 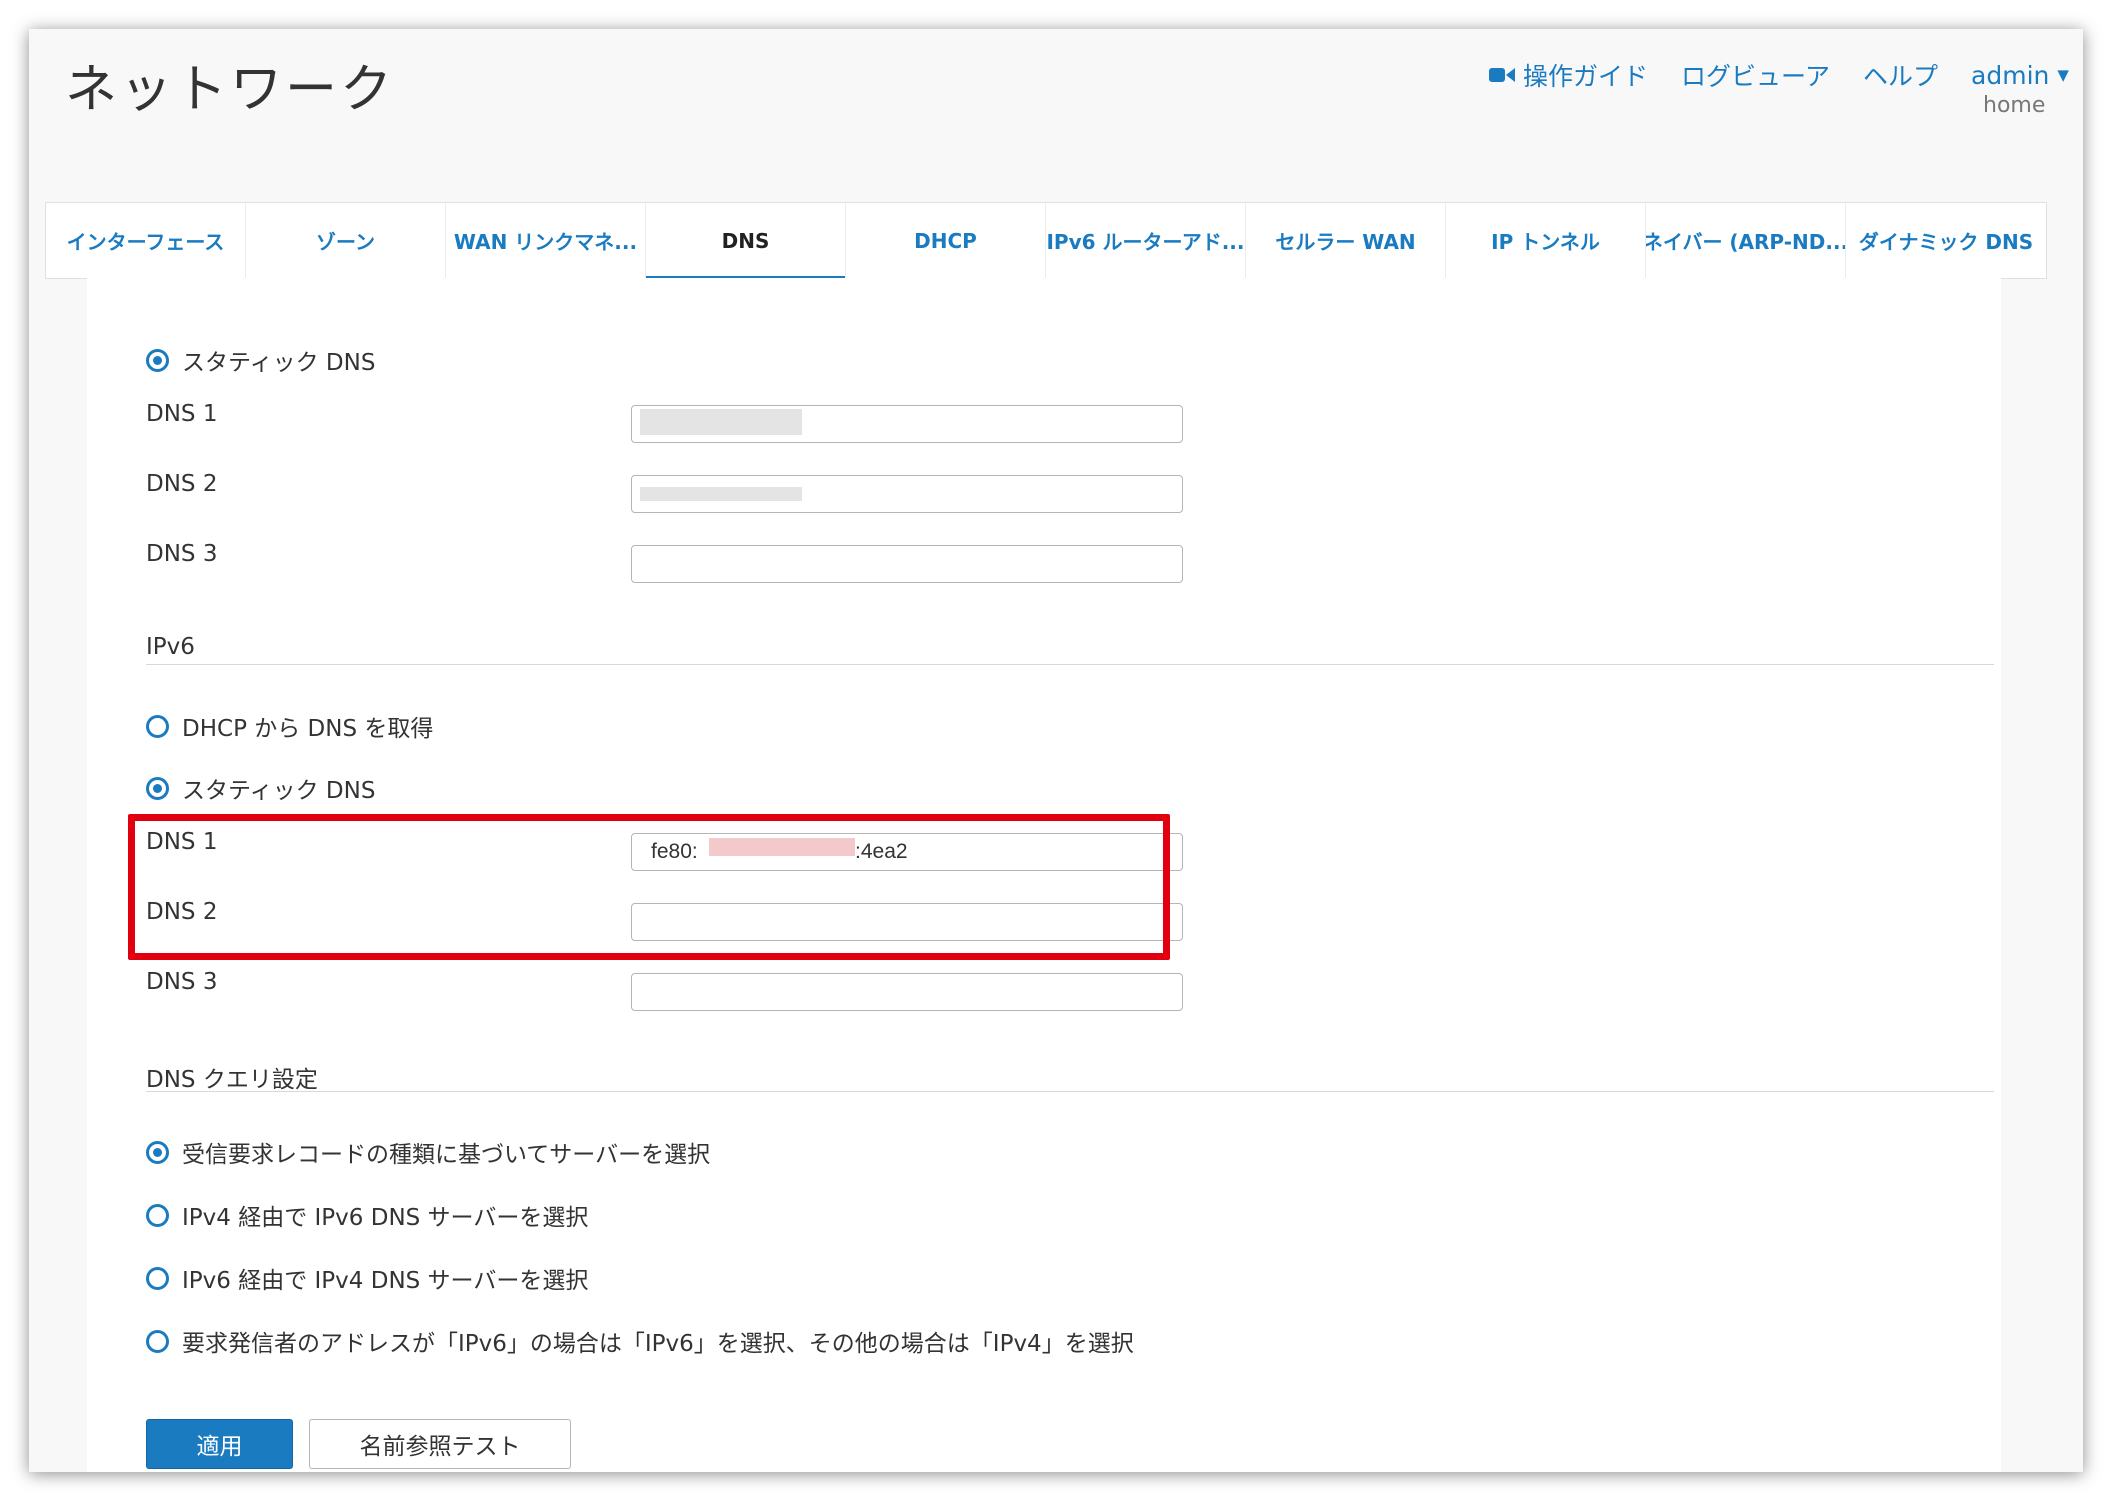 I want to click on lookup-test-button: 名前参照テスト, so click(x=440, y=1444).